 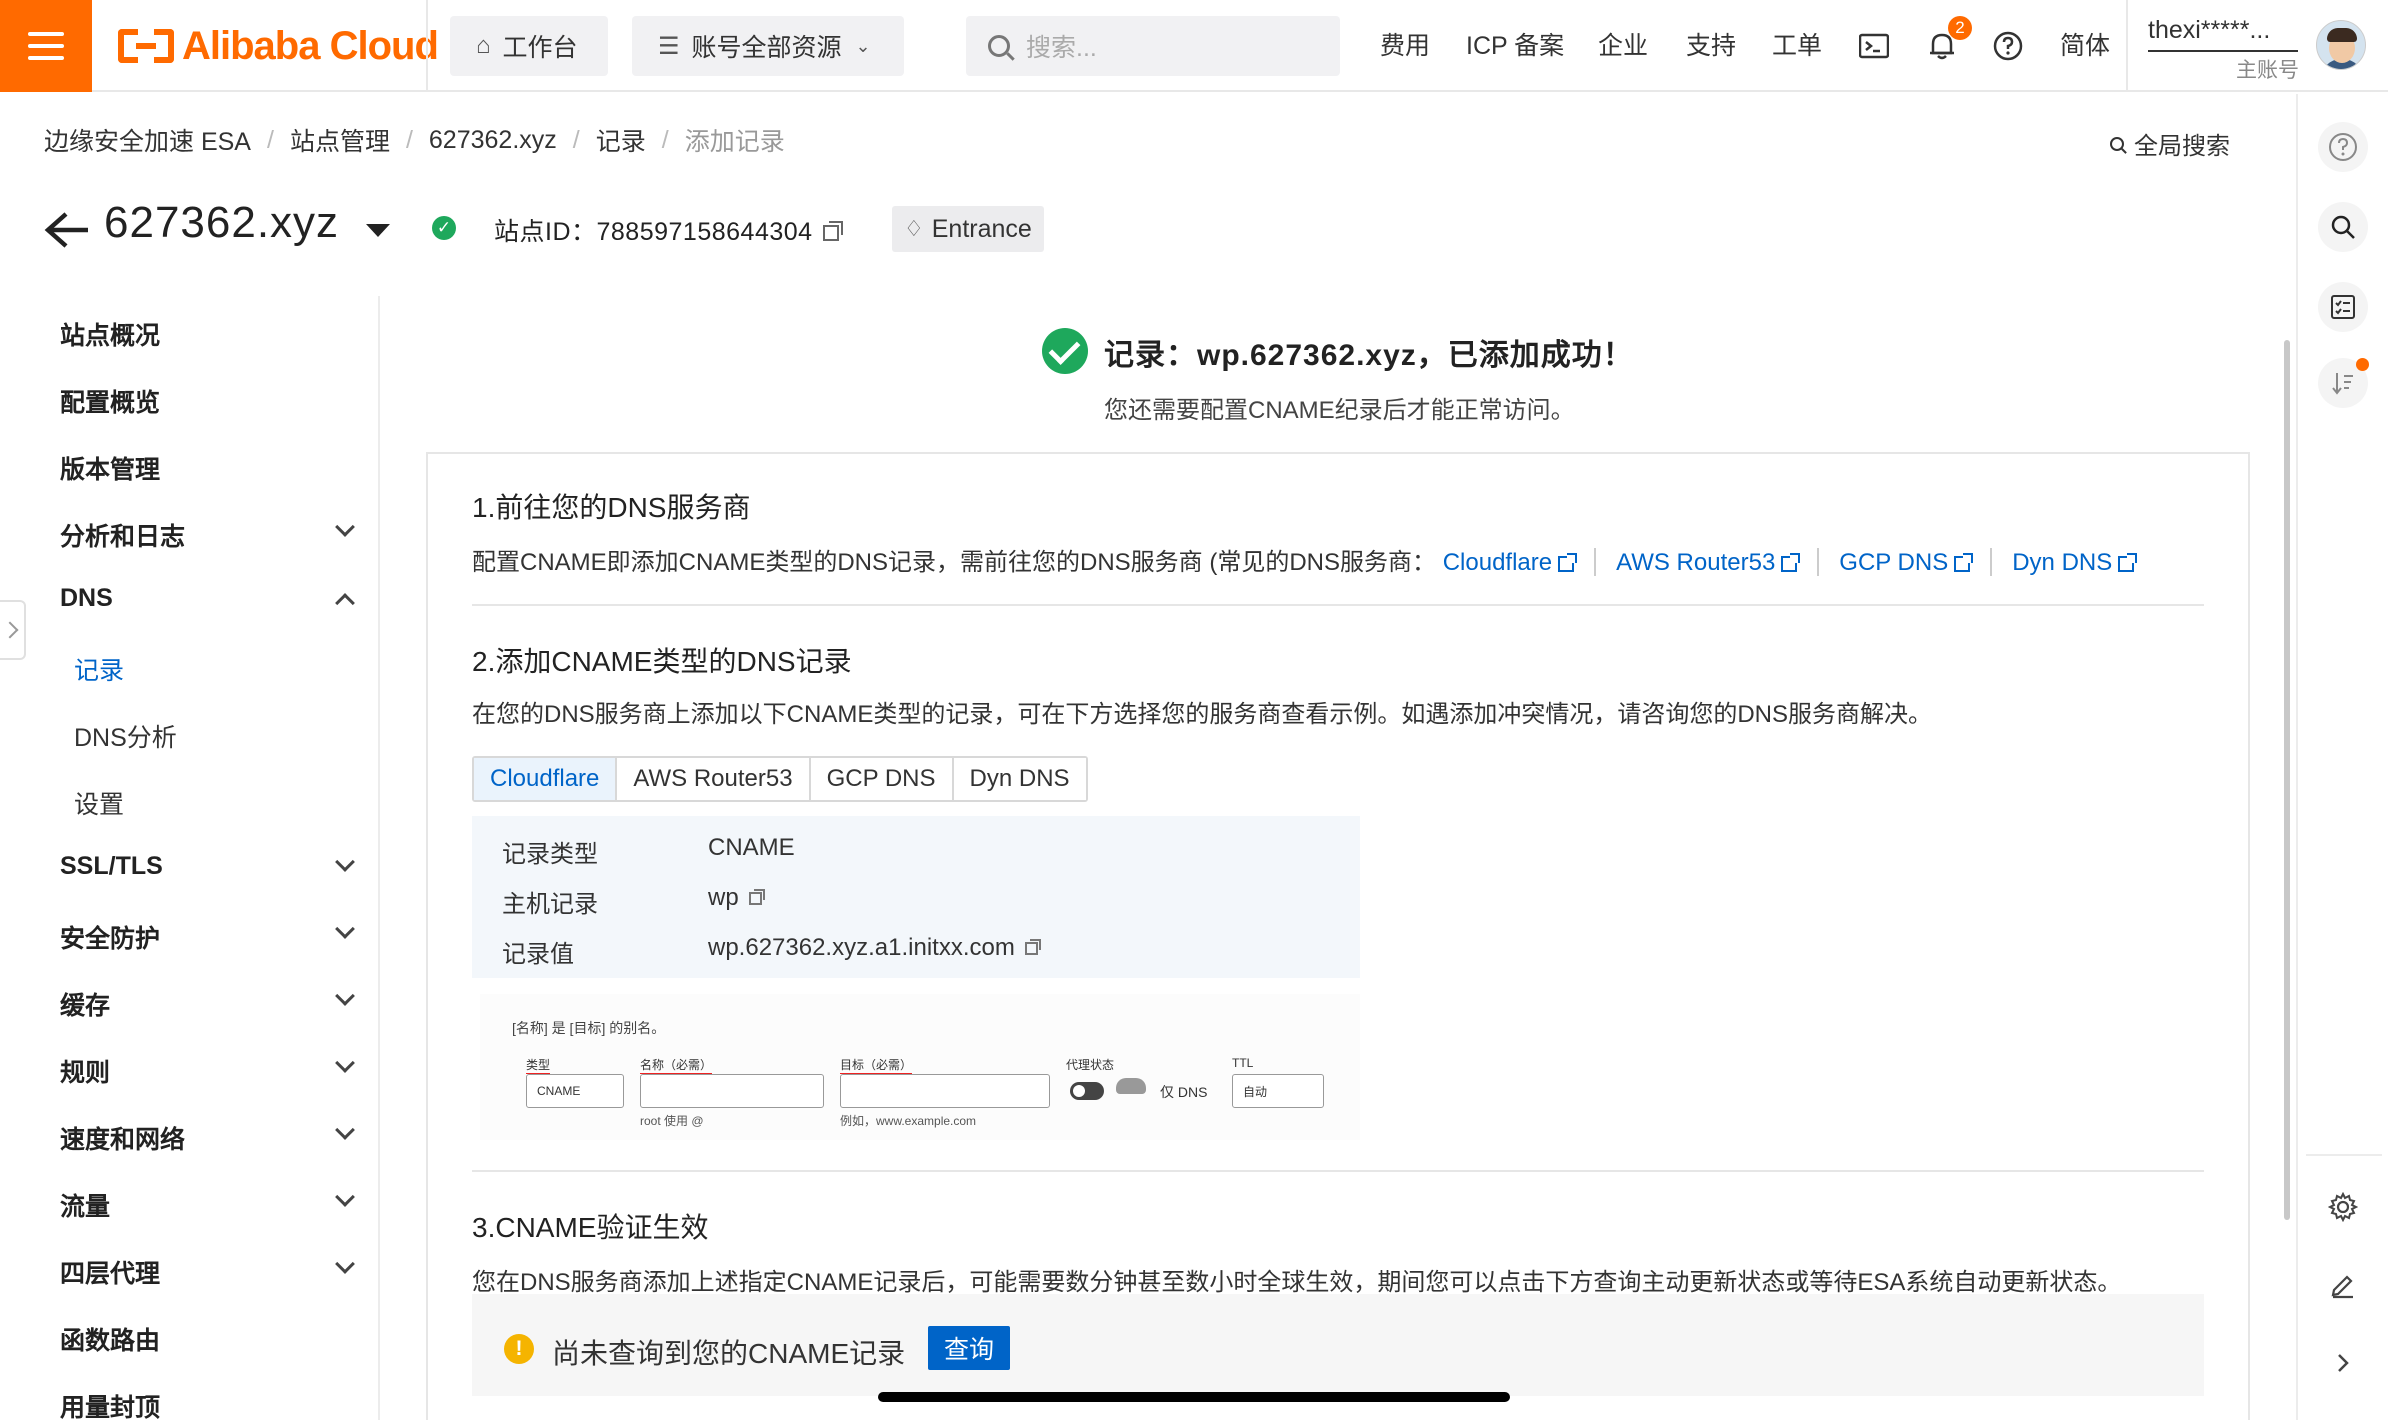 I want to click on site-title: 627362.xyz, so click(x=222, y=222).